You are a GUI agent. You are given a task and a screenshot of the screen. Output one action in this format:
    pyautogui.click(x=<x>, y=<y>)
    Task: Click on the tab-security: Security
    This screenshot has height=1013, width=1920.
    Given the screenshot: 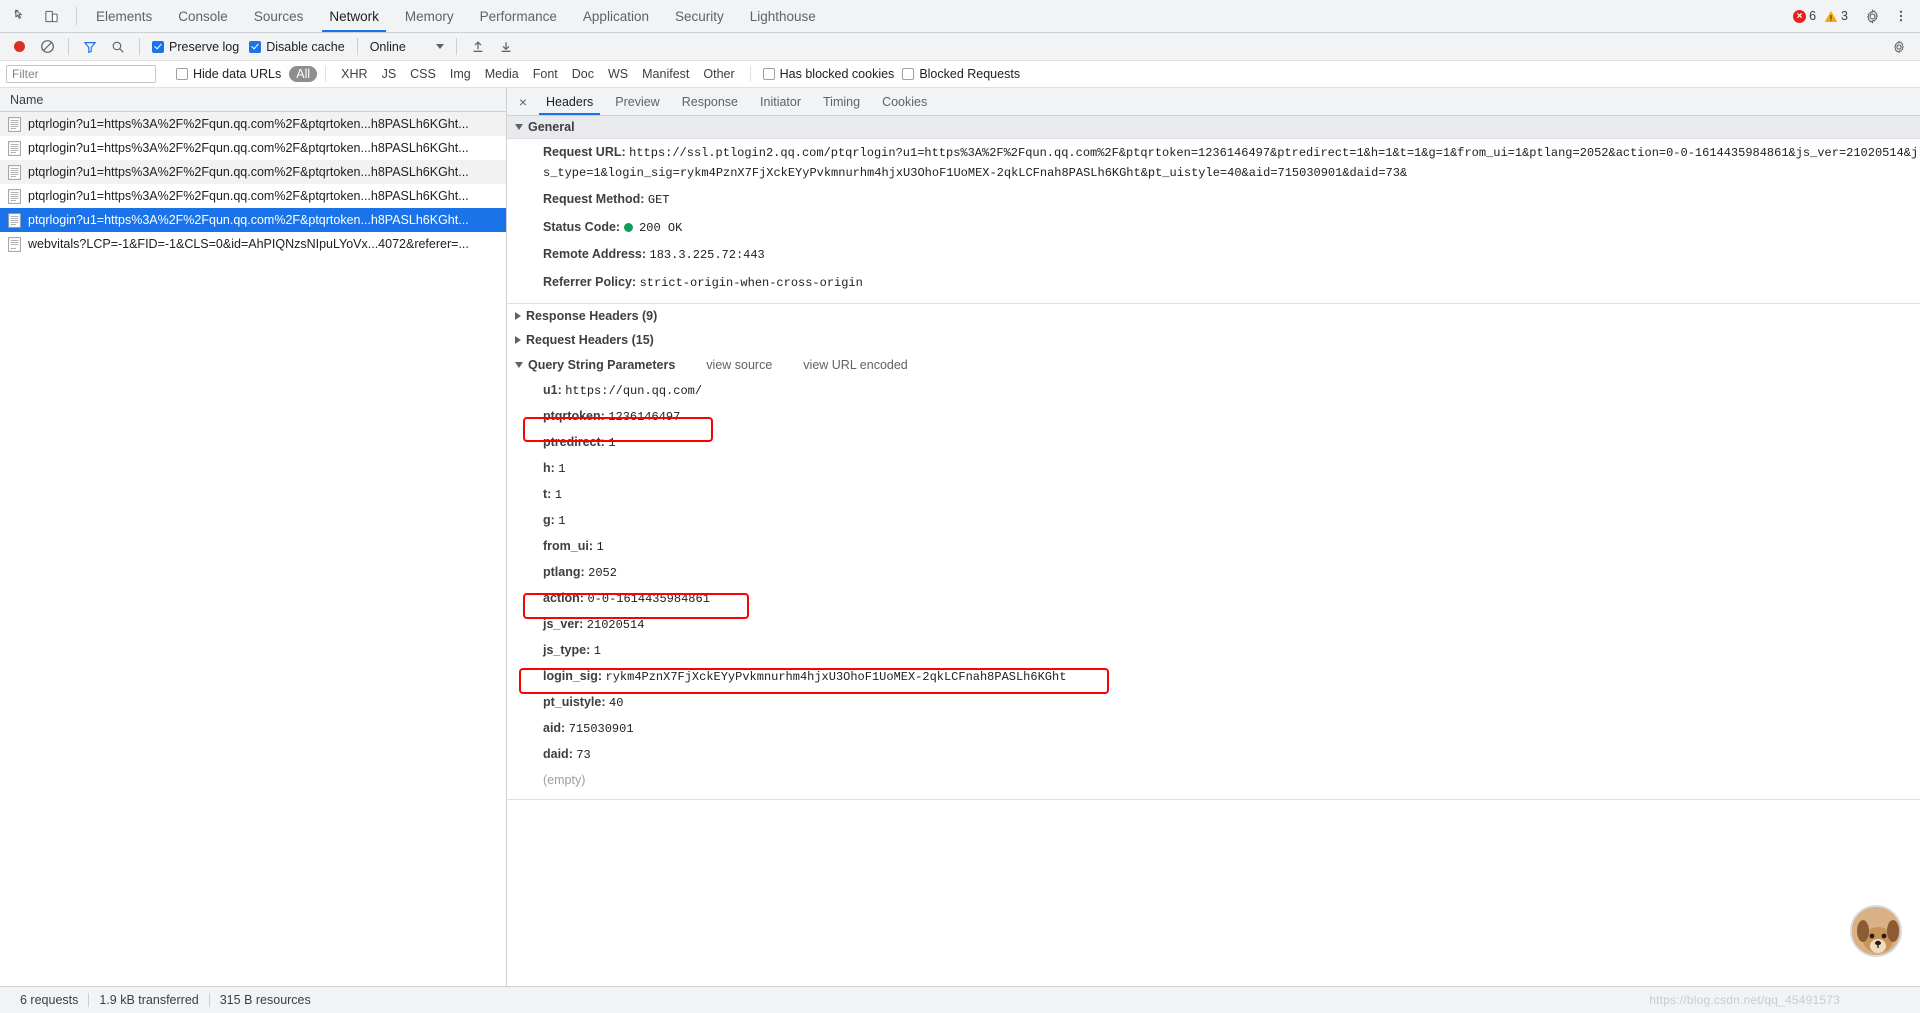 What is the action you would take?
    pyautogui.click(x=699, y=16)
    